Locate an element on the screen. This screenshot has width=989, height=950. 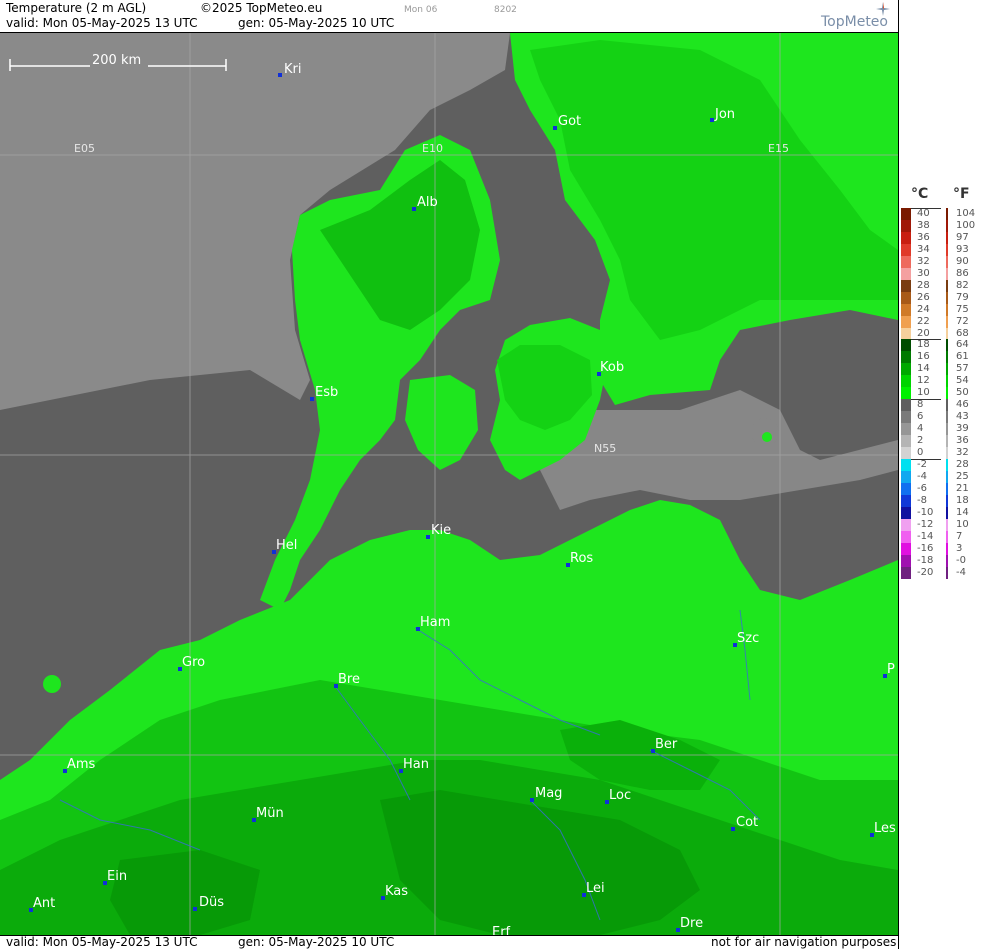
valid-time: valid: Mon 05-May-2025 13 UTC is located at coordinates (102, 23).